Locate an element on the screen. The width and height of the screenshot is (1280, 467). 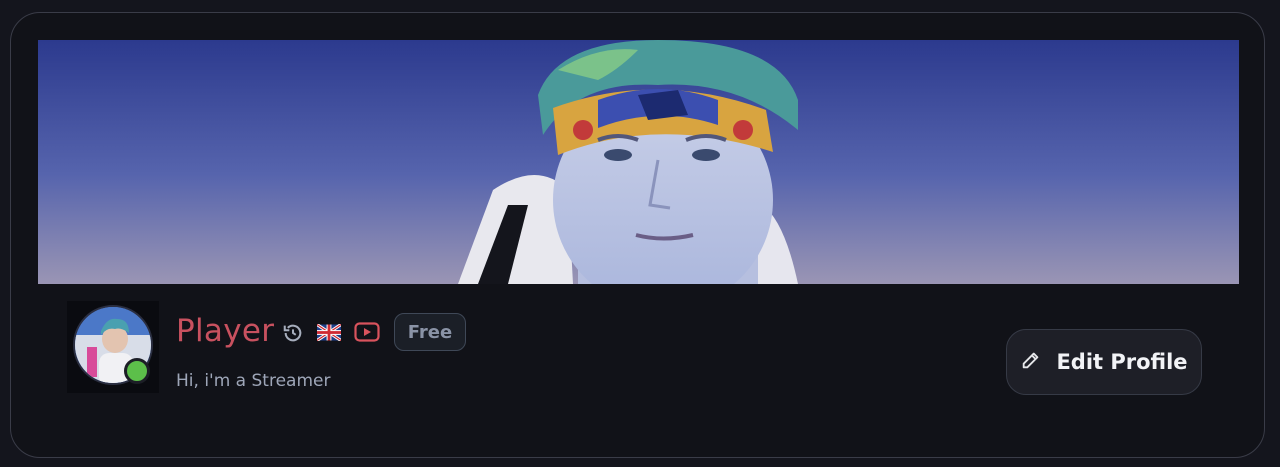
uk-flag-icon is located at coordinates (329, 334).